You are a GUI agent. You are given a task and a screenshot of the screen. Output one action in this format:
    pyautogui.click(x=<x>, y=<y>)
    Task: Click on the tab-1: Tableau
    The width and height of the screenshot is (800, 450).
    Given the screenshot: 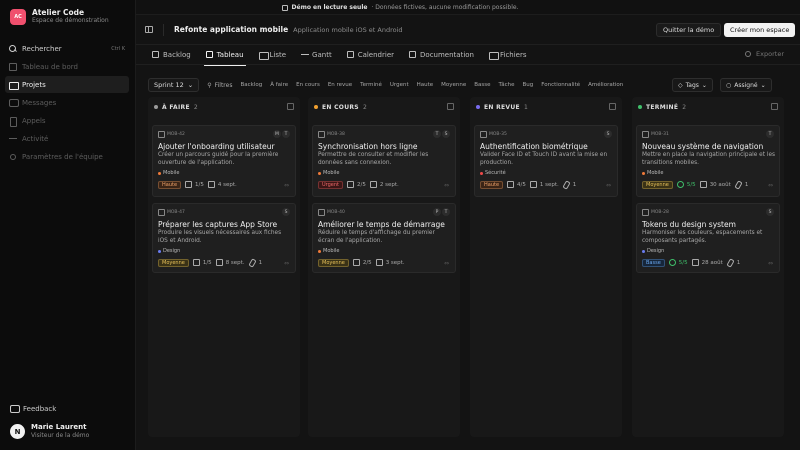 What is the action you would take?
    pyautogui.click(x=224, y=55)
    